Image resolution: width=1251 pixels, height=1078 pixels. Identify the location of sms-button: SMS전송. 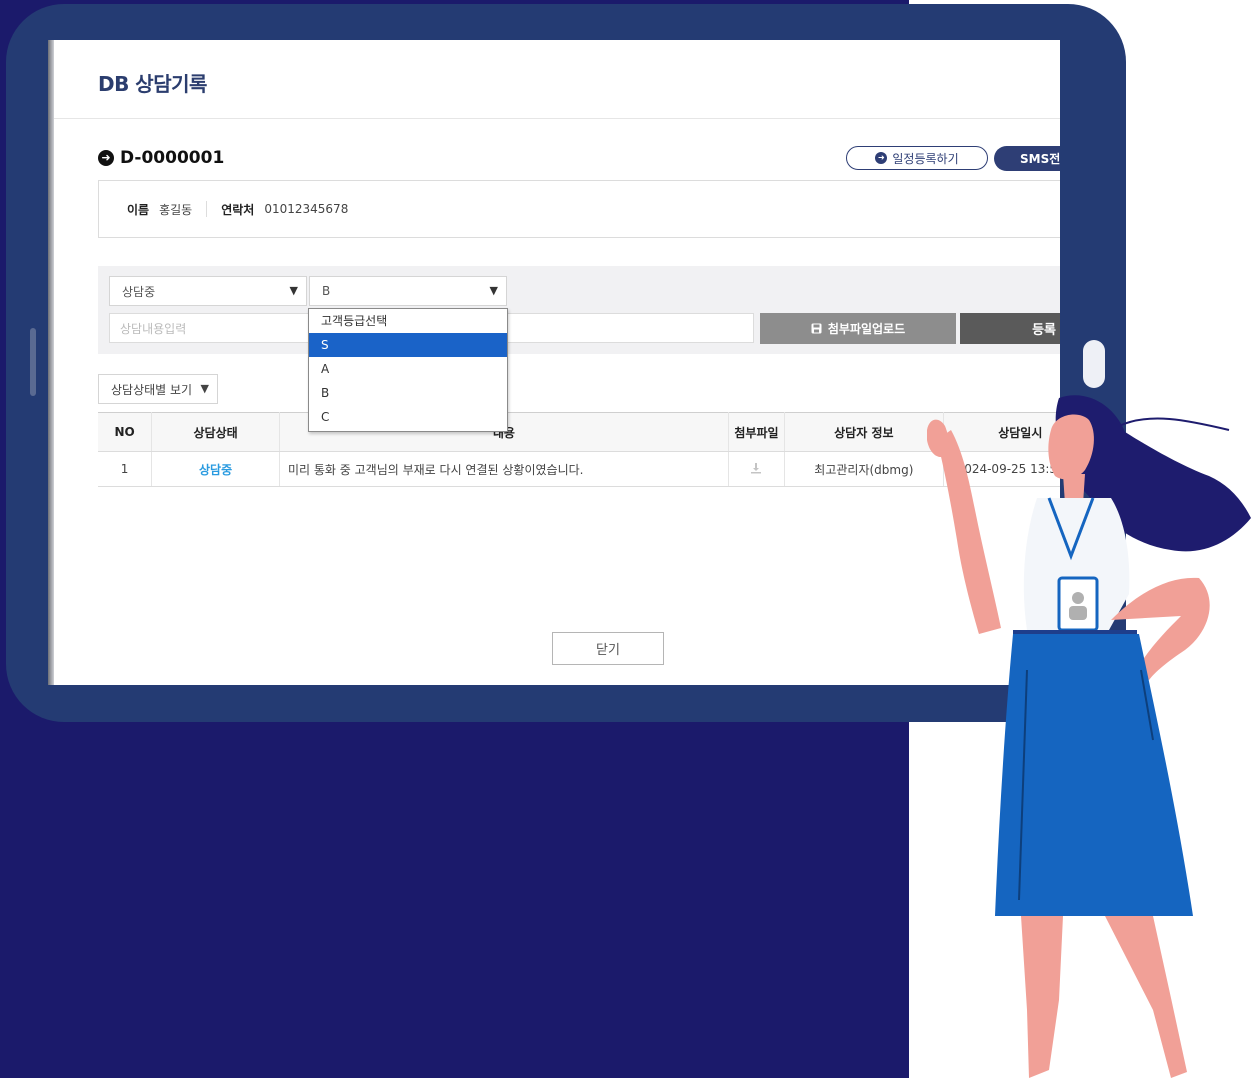
(1027, 158).